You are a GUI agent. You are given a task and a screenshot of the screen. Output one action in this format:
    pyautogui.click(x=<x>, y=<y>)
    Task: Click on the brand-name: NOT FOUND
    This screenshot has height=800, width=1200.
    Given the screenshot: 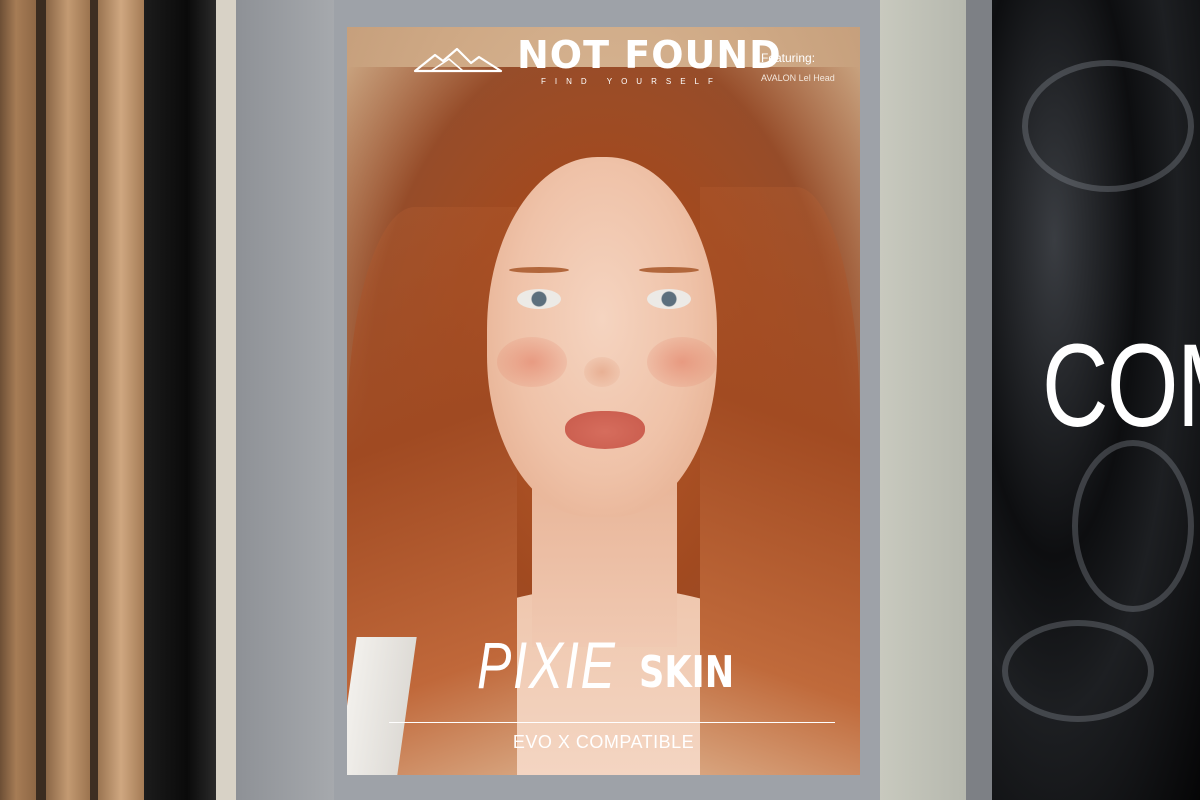 What is the action you would take?
    pyautogui.click(x=649, y=55)
    